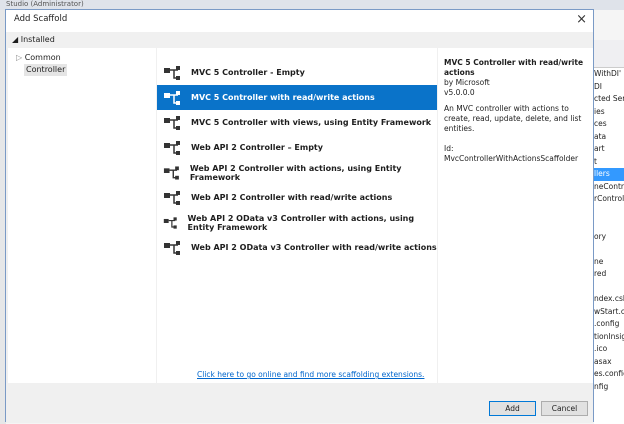 The width and height of the screenshot is (624, 424). Describe the element at coordinates (46, 70) in the screenshot. I see `tree-item-controller: Controller` at that location.